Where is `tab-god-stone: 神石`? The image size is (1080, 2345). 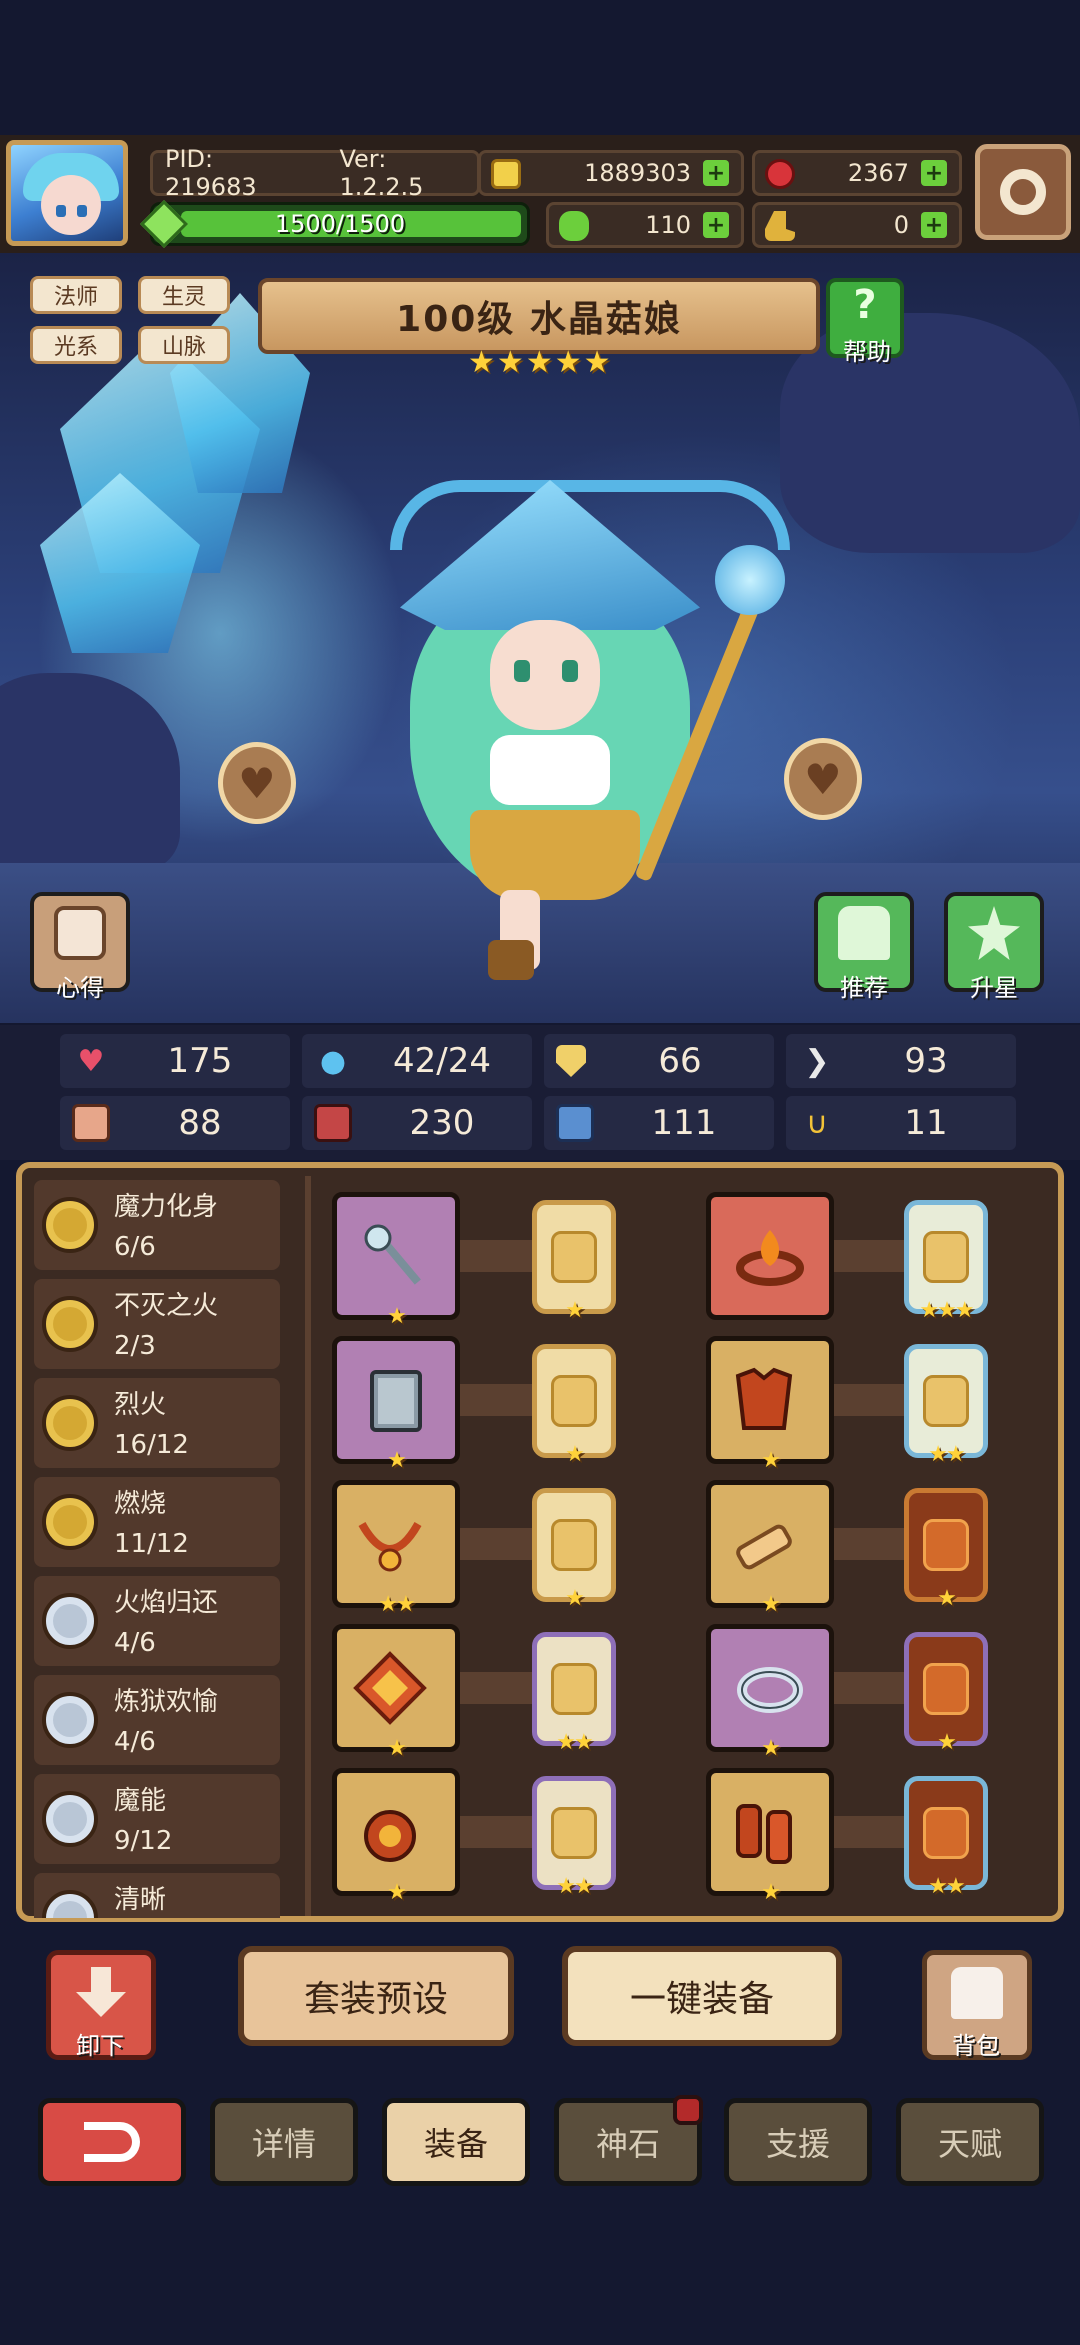
tab-god-stone: 神石 is located at coordinates (628, 2140).